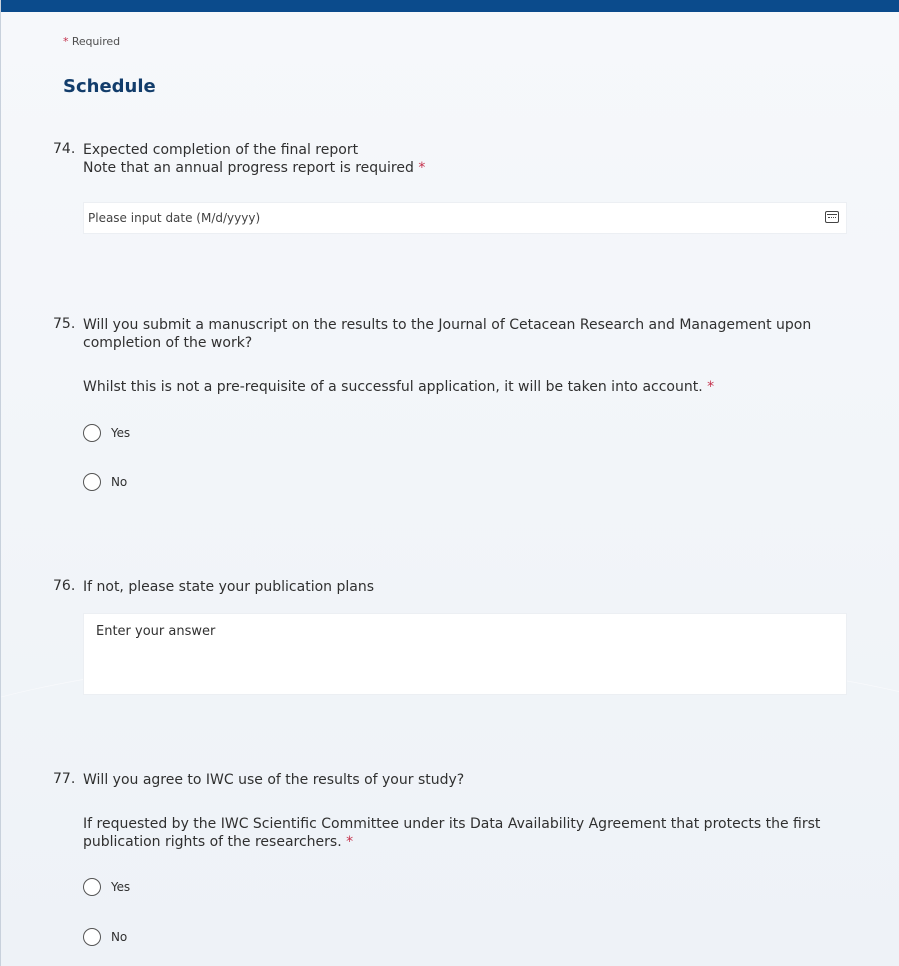 Image resolution: width=899 pixels, height=966 pixels. Describe the element at coordinates (450, 6) in the screenshot. I see `top-accent-bar` at that location.